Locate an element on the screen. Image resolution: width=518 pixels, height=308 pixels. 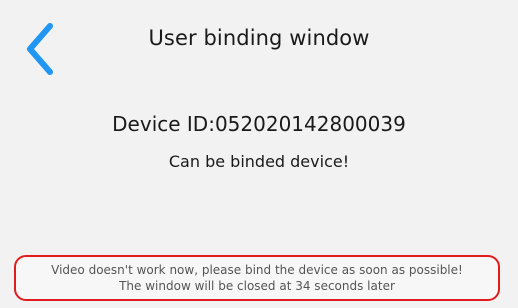
device-id-label: Device ID:052020142800039 is located at coordinates (259, 124).